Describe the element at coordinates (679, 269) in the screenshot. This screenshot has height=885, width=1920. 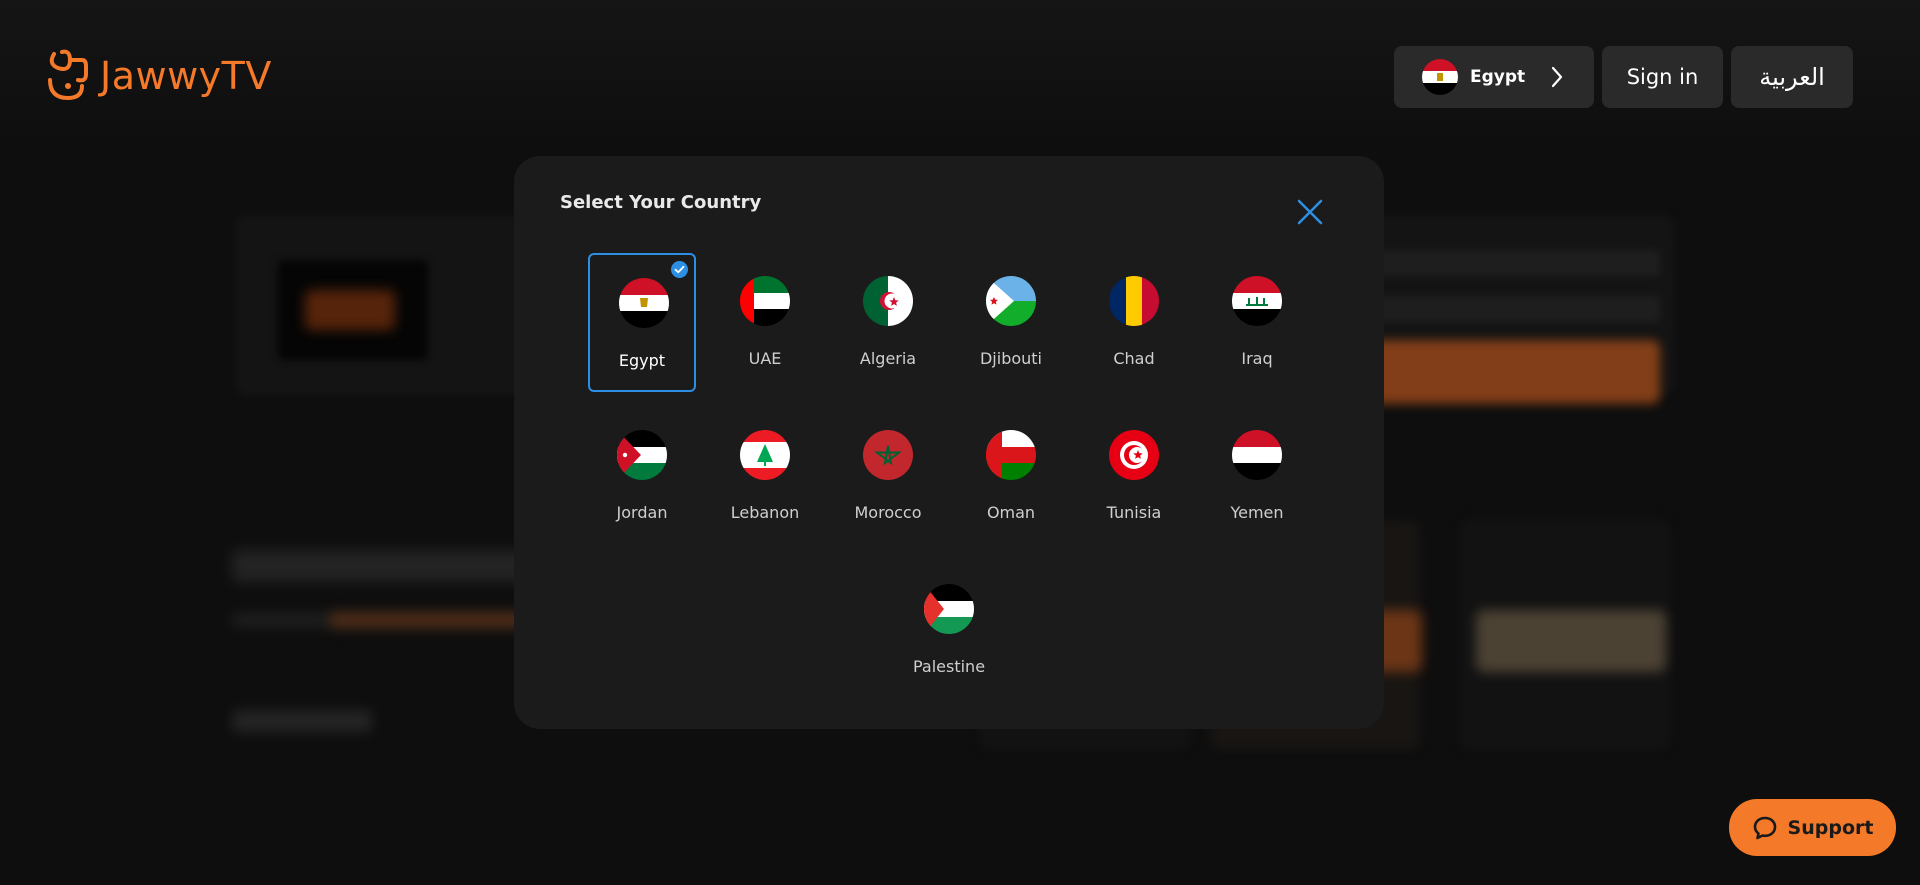
I see `selected-check-icon` at that location.